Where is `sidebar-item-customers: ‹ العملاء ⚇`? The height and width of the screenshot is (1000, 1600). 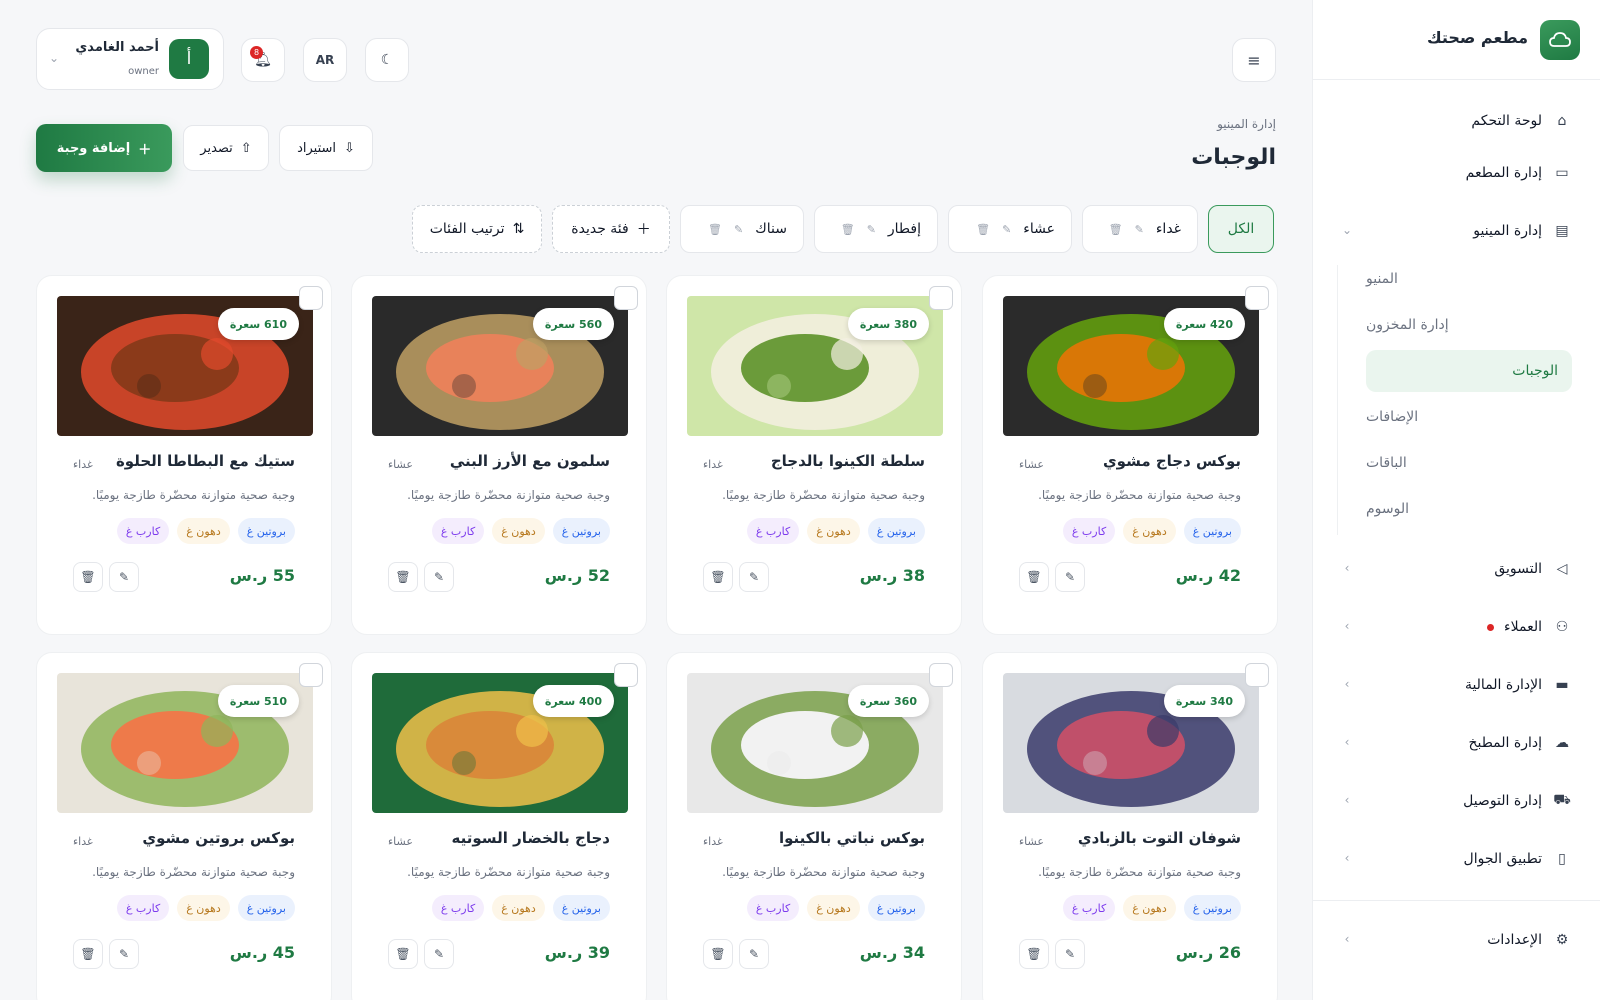 sidebar-item-customers: ‹ العملاء ⚇ is located at coordinates (1456, 627).